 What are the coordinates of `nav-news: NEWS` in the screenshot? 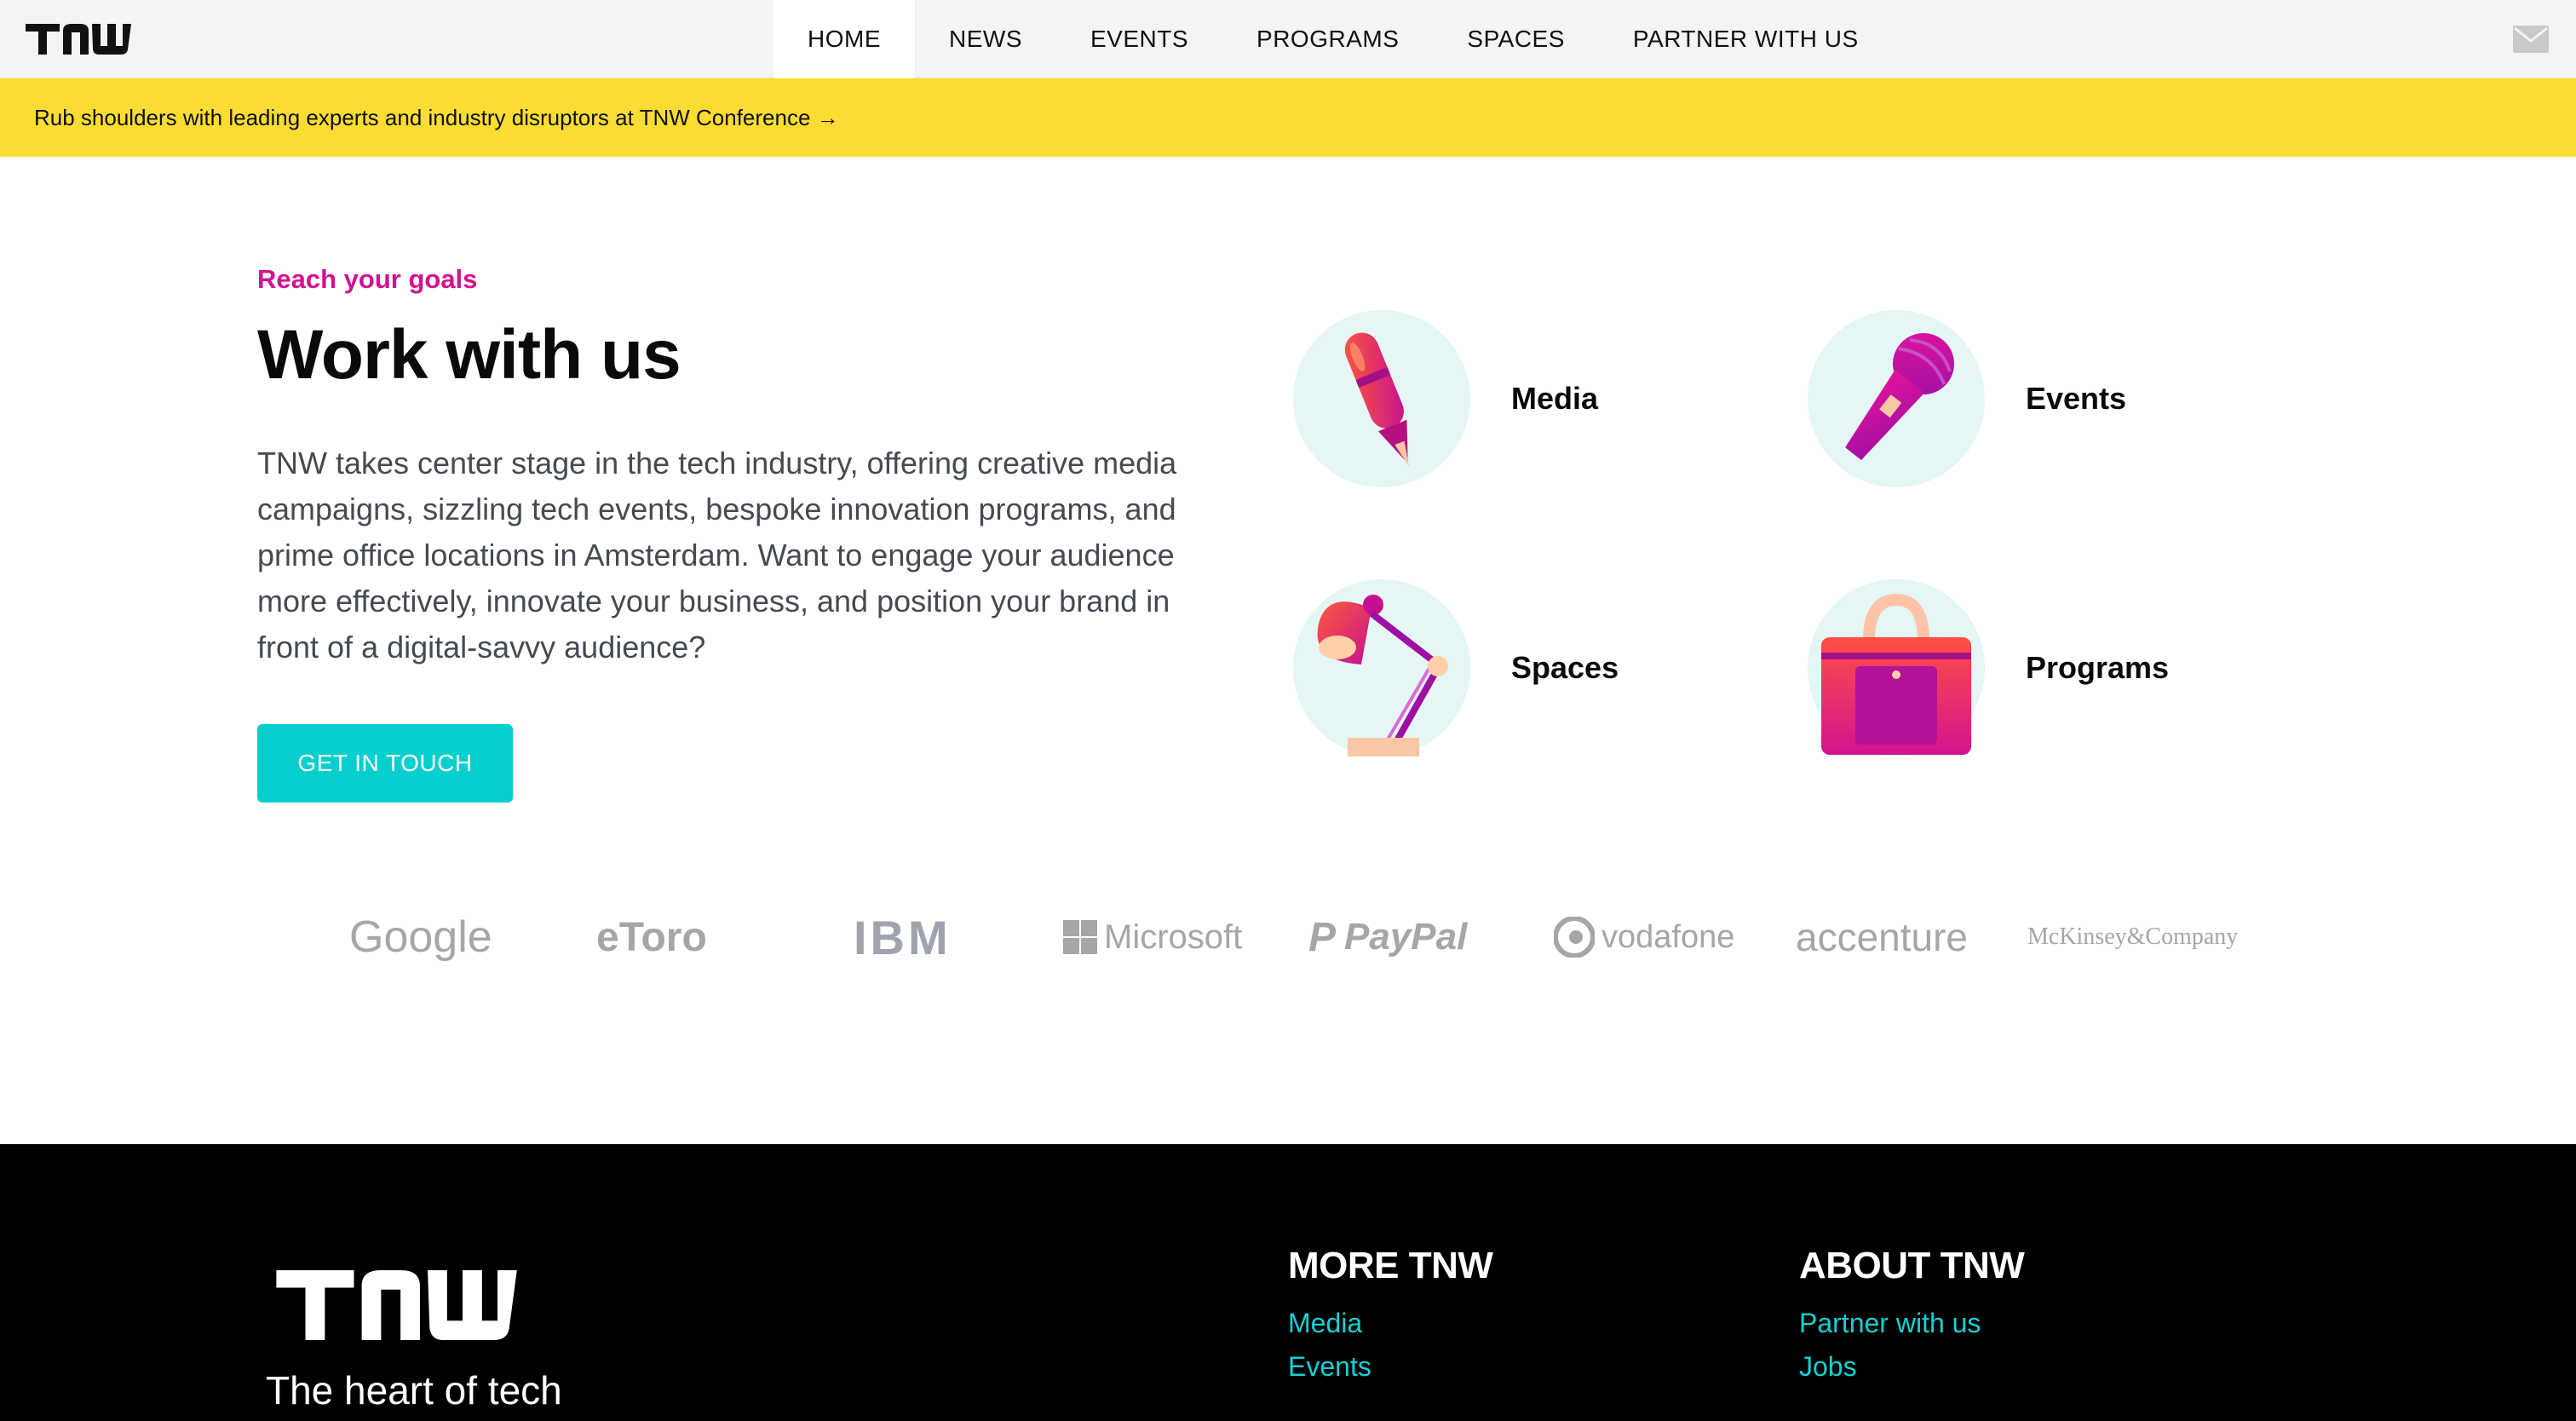 It's located at (986, 39).